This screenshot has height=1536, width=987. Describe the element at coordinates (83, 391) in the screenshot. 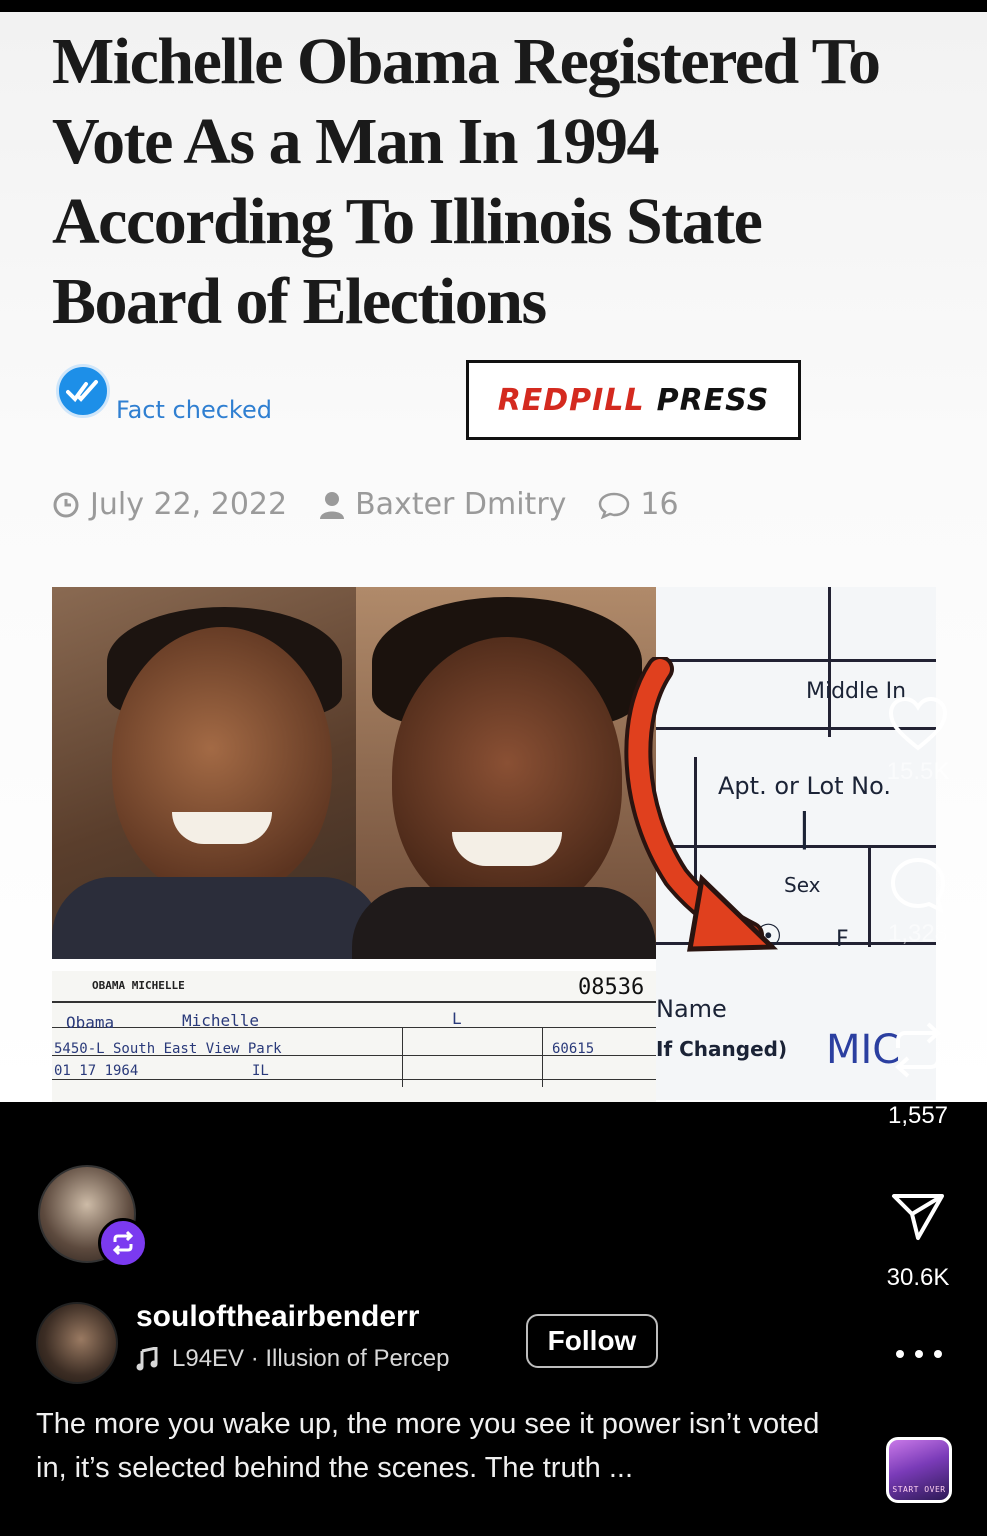

I see `double-check-icon` at that location.